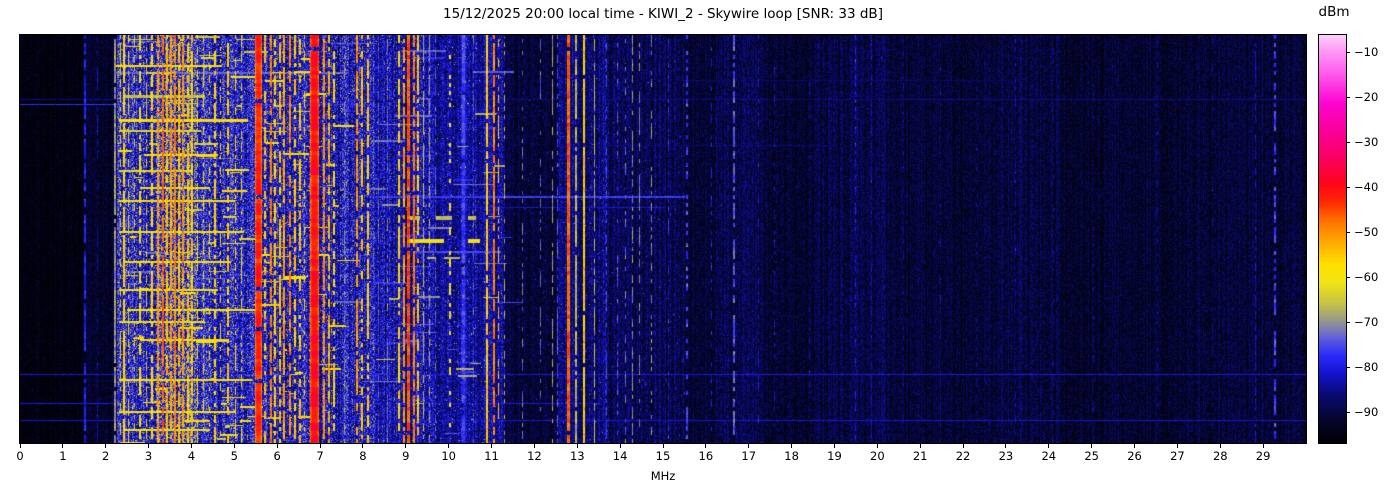 This screenshot has height=500, width=1400. What do you see at coordinates (963, 456) in the screenshot?
I see `x-tick-label: 22` at bounding box center [963, 456].